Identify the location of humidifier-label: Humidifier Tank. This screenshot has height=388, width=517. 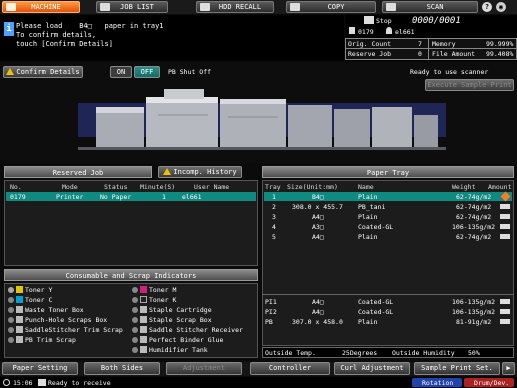
(178, 350).